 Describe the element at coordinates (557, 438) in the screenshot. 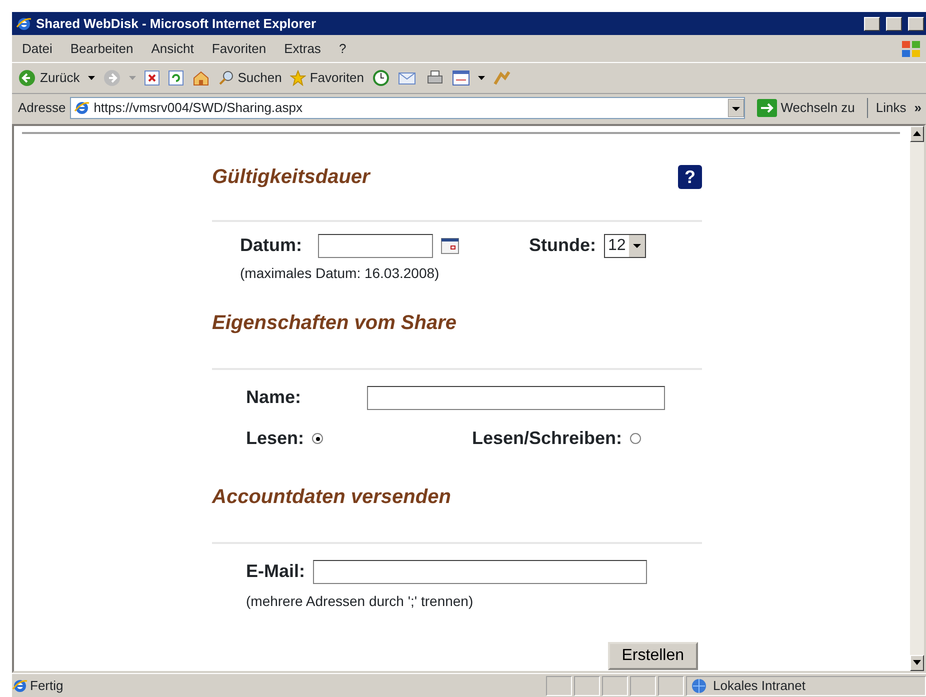

I see `radio-option: Lesen/Schreiben:` at that location.